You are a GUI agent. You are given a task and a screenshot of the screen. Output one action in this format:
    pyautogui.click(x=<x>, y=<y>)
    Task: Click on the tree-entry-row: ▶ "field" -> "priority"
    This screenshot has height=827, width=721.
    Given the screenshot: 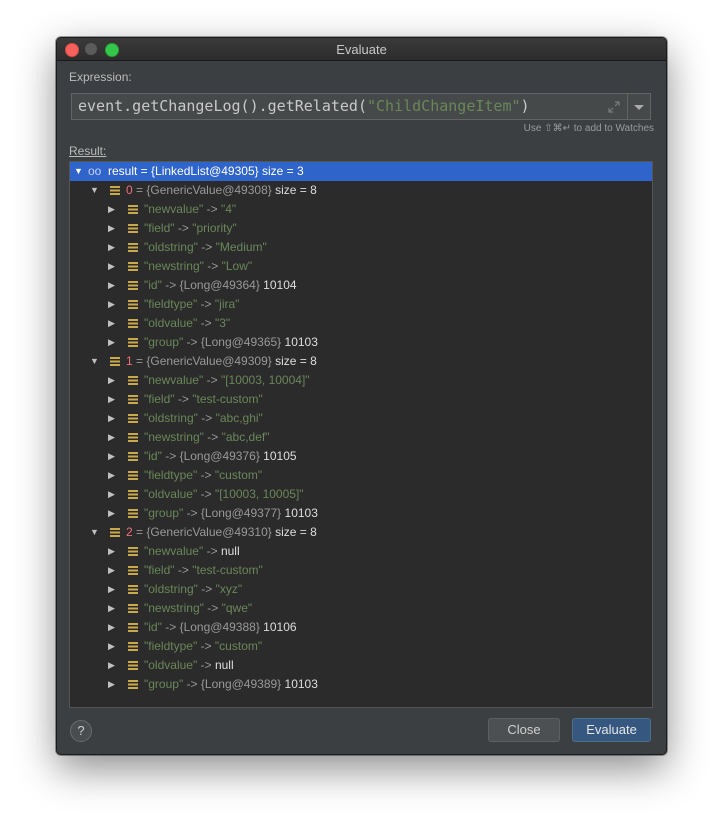 What is the action you would take?
    pyautogui.click(x=361, y=228)
    